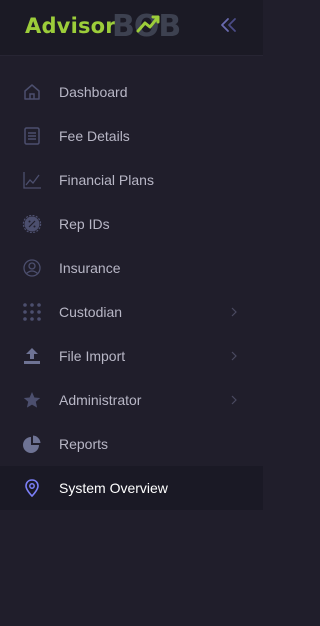 This screenshot has width=320, height=626. Describe the element at coordinates (32, 488) in the screenshot. I see `map-pin-icon` at that location.